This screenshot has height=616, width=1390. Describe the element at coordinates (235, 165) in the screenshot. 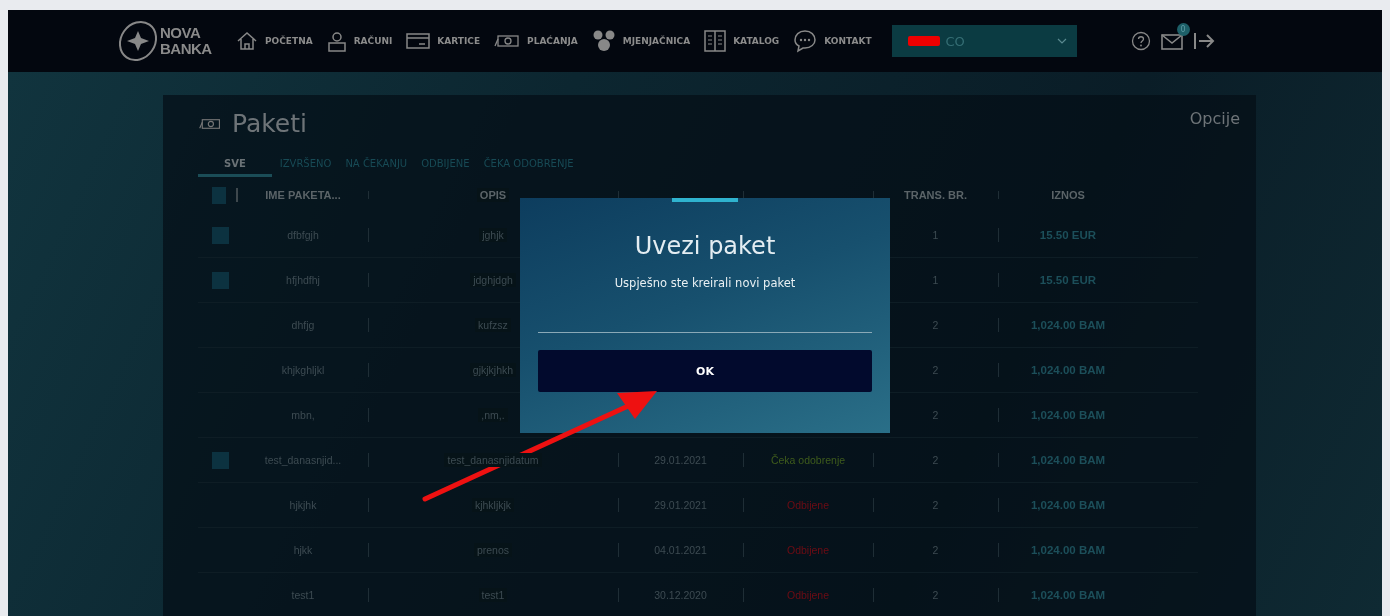

I see `filter-tab: SVE` at that location.